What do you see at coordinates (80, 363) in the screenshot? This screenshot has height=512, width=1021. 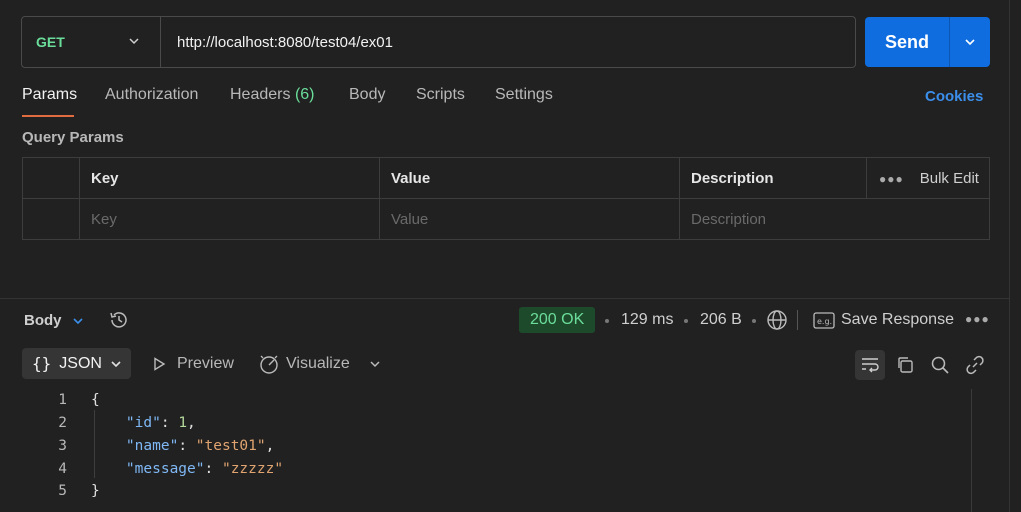 I see `format-label: JSON` at bounding box center [80, 363].